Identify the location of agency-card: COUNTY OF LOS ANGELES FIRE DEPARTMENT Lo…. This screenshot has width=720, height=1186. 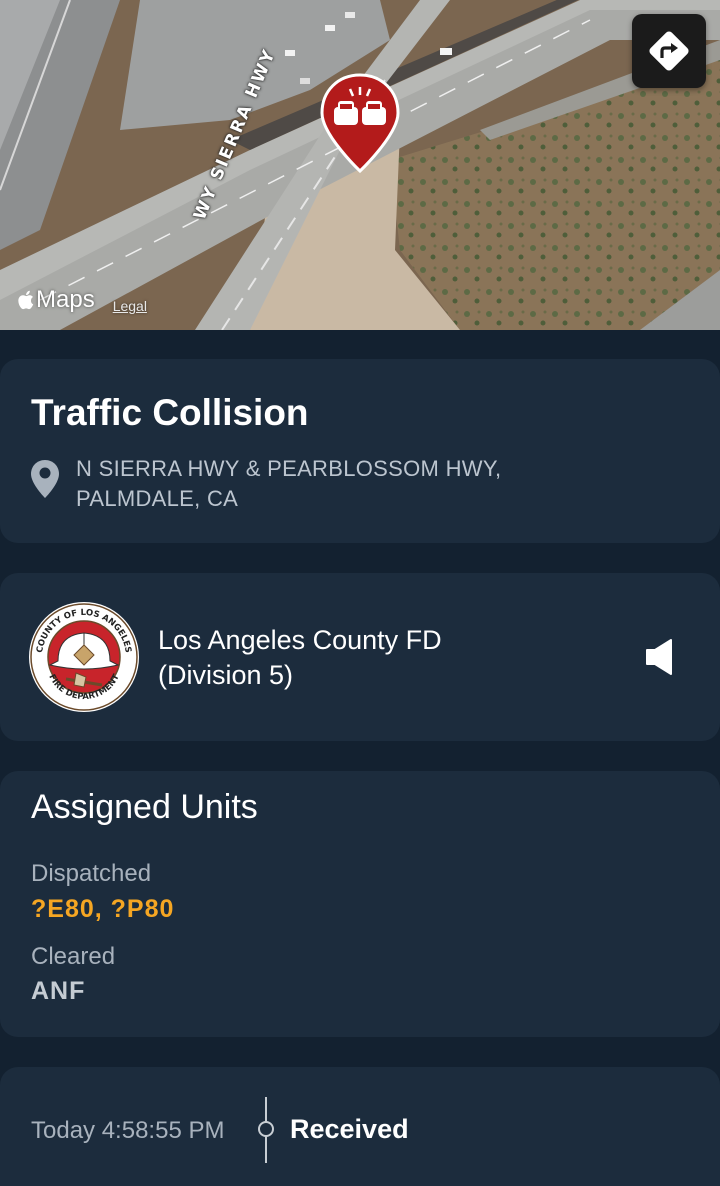
(360, 657).